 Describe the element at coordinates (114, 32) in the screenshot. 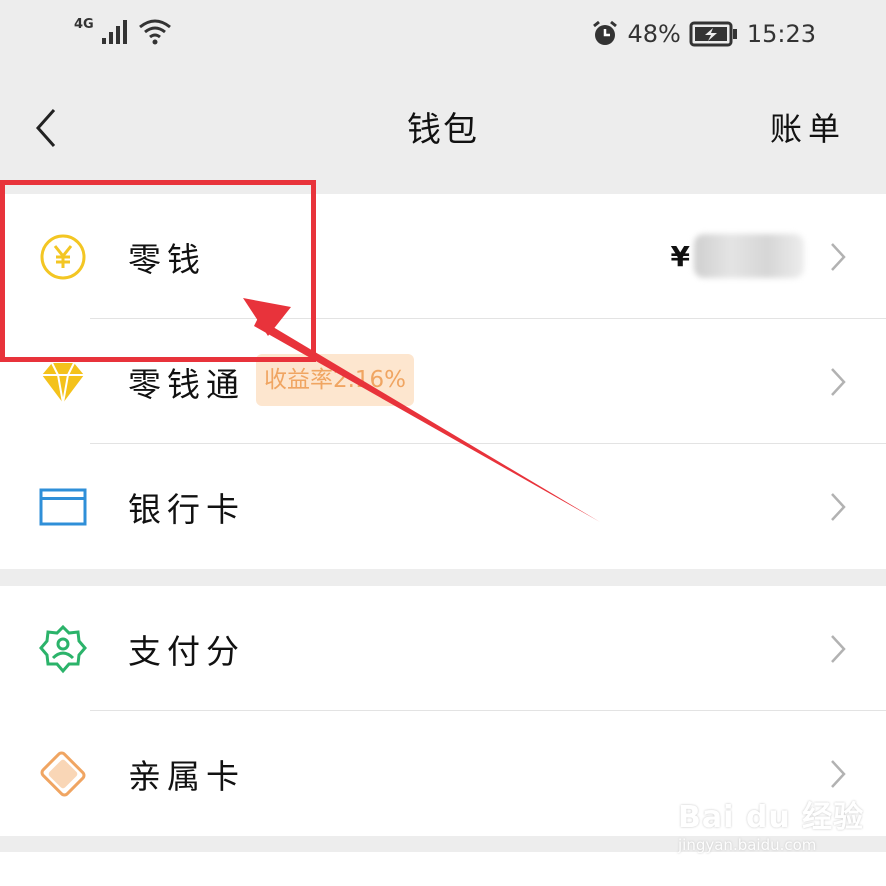

I see `signal-icon` at that location.